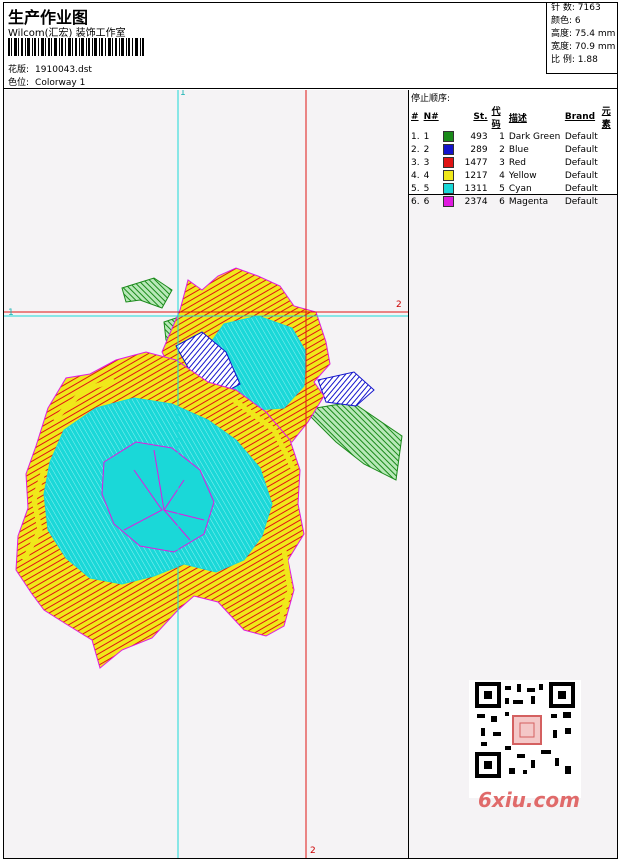  What do you see at coordinates (589, 8) in the screenshot?
I see `stat-value: 7163` at bounding box center [589, 8].